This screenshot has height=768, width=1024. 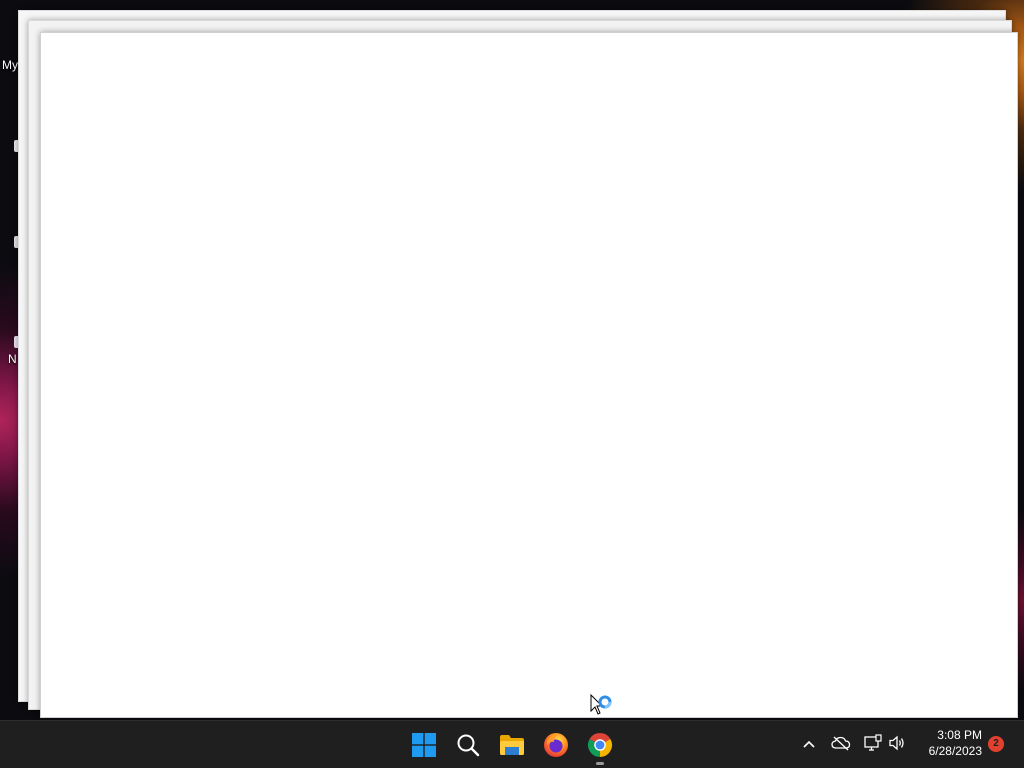 What do you see at coordinates (600, 763) in the screenshot?
I see `running-indicator` at bounding box center [600, 763].